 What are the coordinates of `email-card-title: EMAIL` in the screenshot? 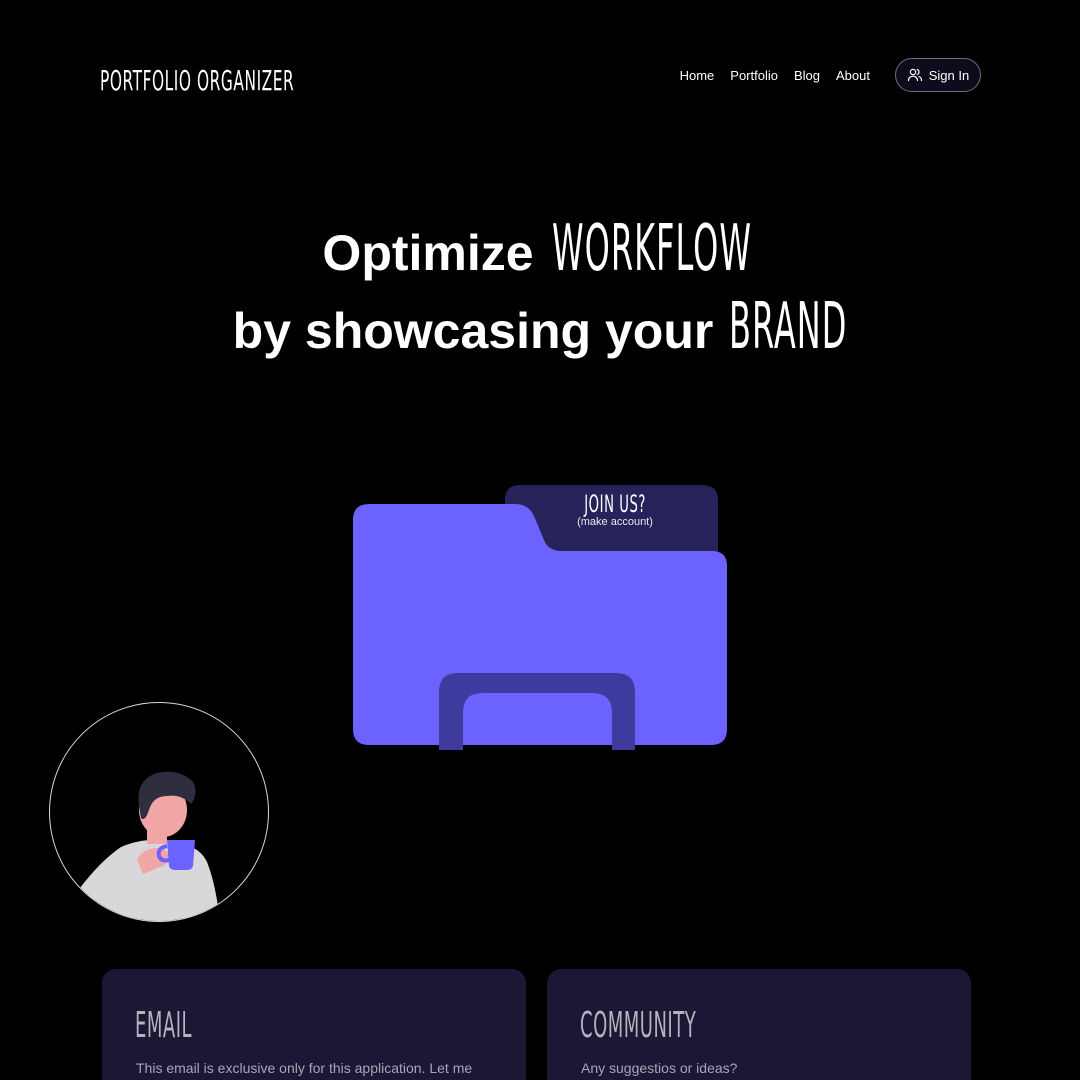 It's located at (164, 1025).